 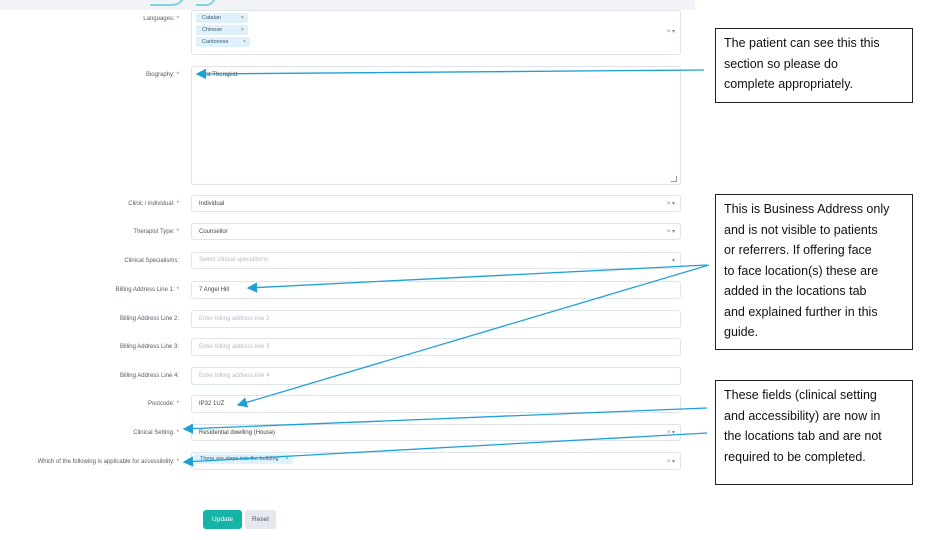 I want to click on therapist-type-label: Therapist Type: *, so click(x=156, y=232).